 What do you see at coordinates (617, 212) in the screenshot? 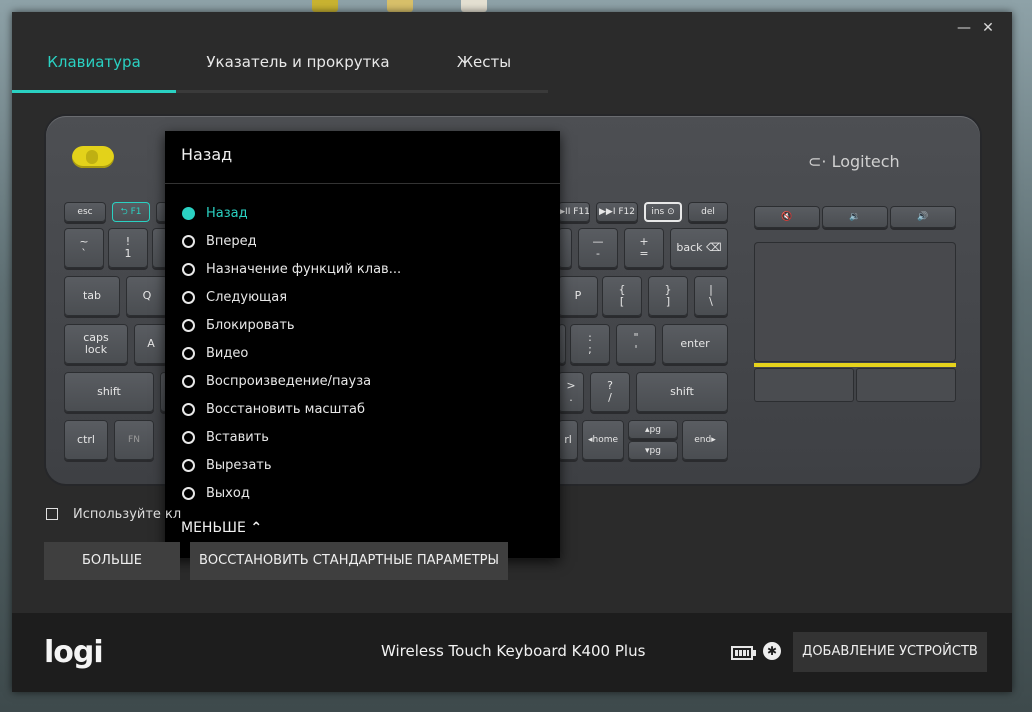
I see `key-f12: ▶▶I F12` at bounding box center [617, 212].